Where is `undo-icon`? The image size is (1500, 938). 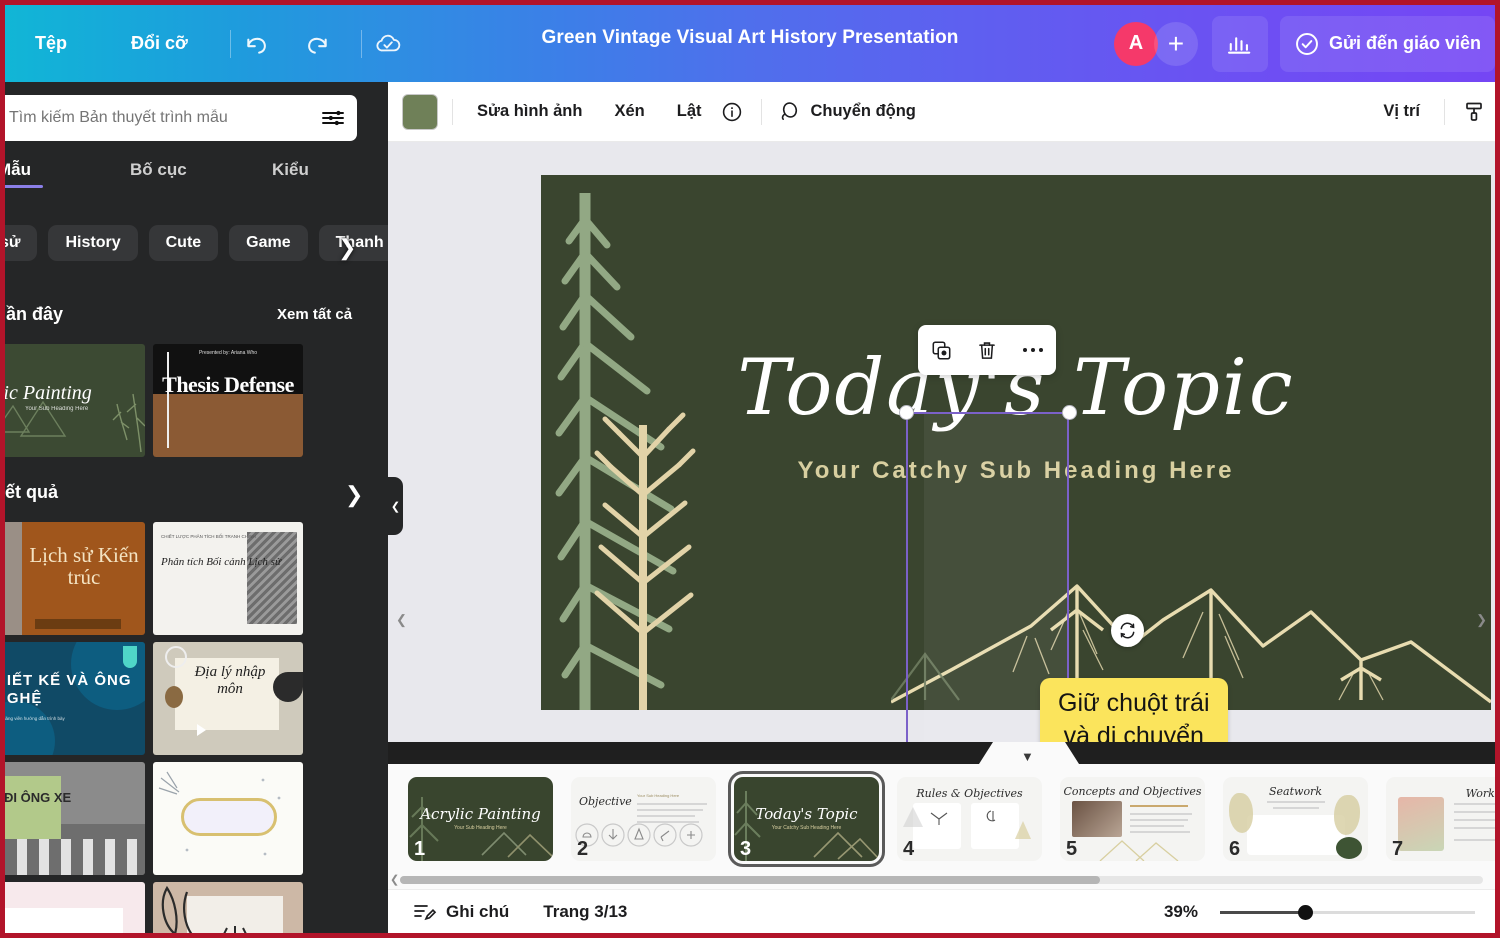 undo-icon is located at coordinates (257, 44).